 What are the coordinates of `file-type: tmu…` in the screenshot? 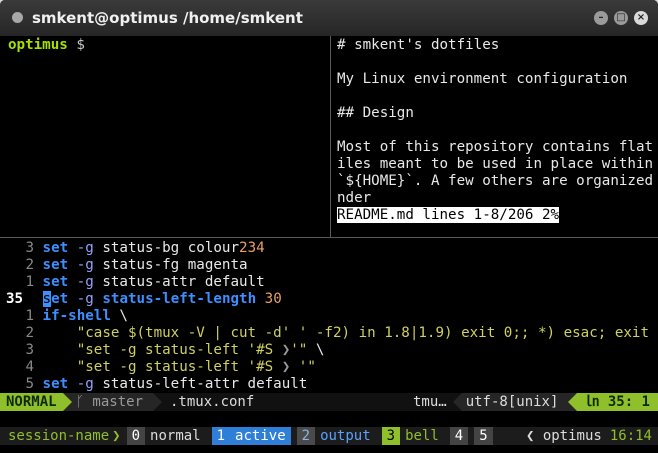 It's located at (429, 402).